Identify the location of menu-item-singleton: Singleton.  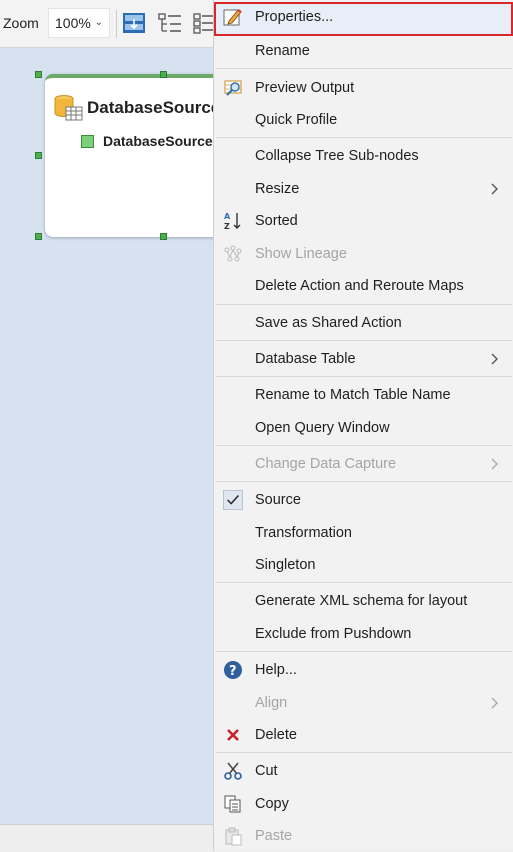
(363, 565).